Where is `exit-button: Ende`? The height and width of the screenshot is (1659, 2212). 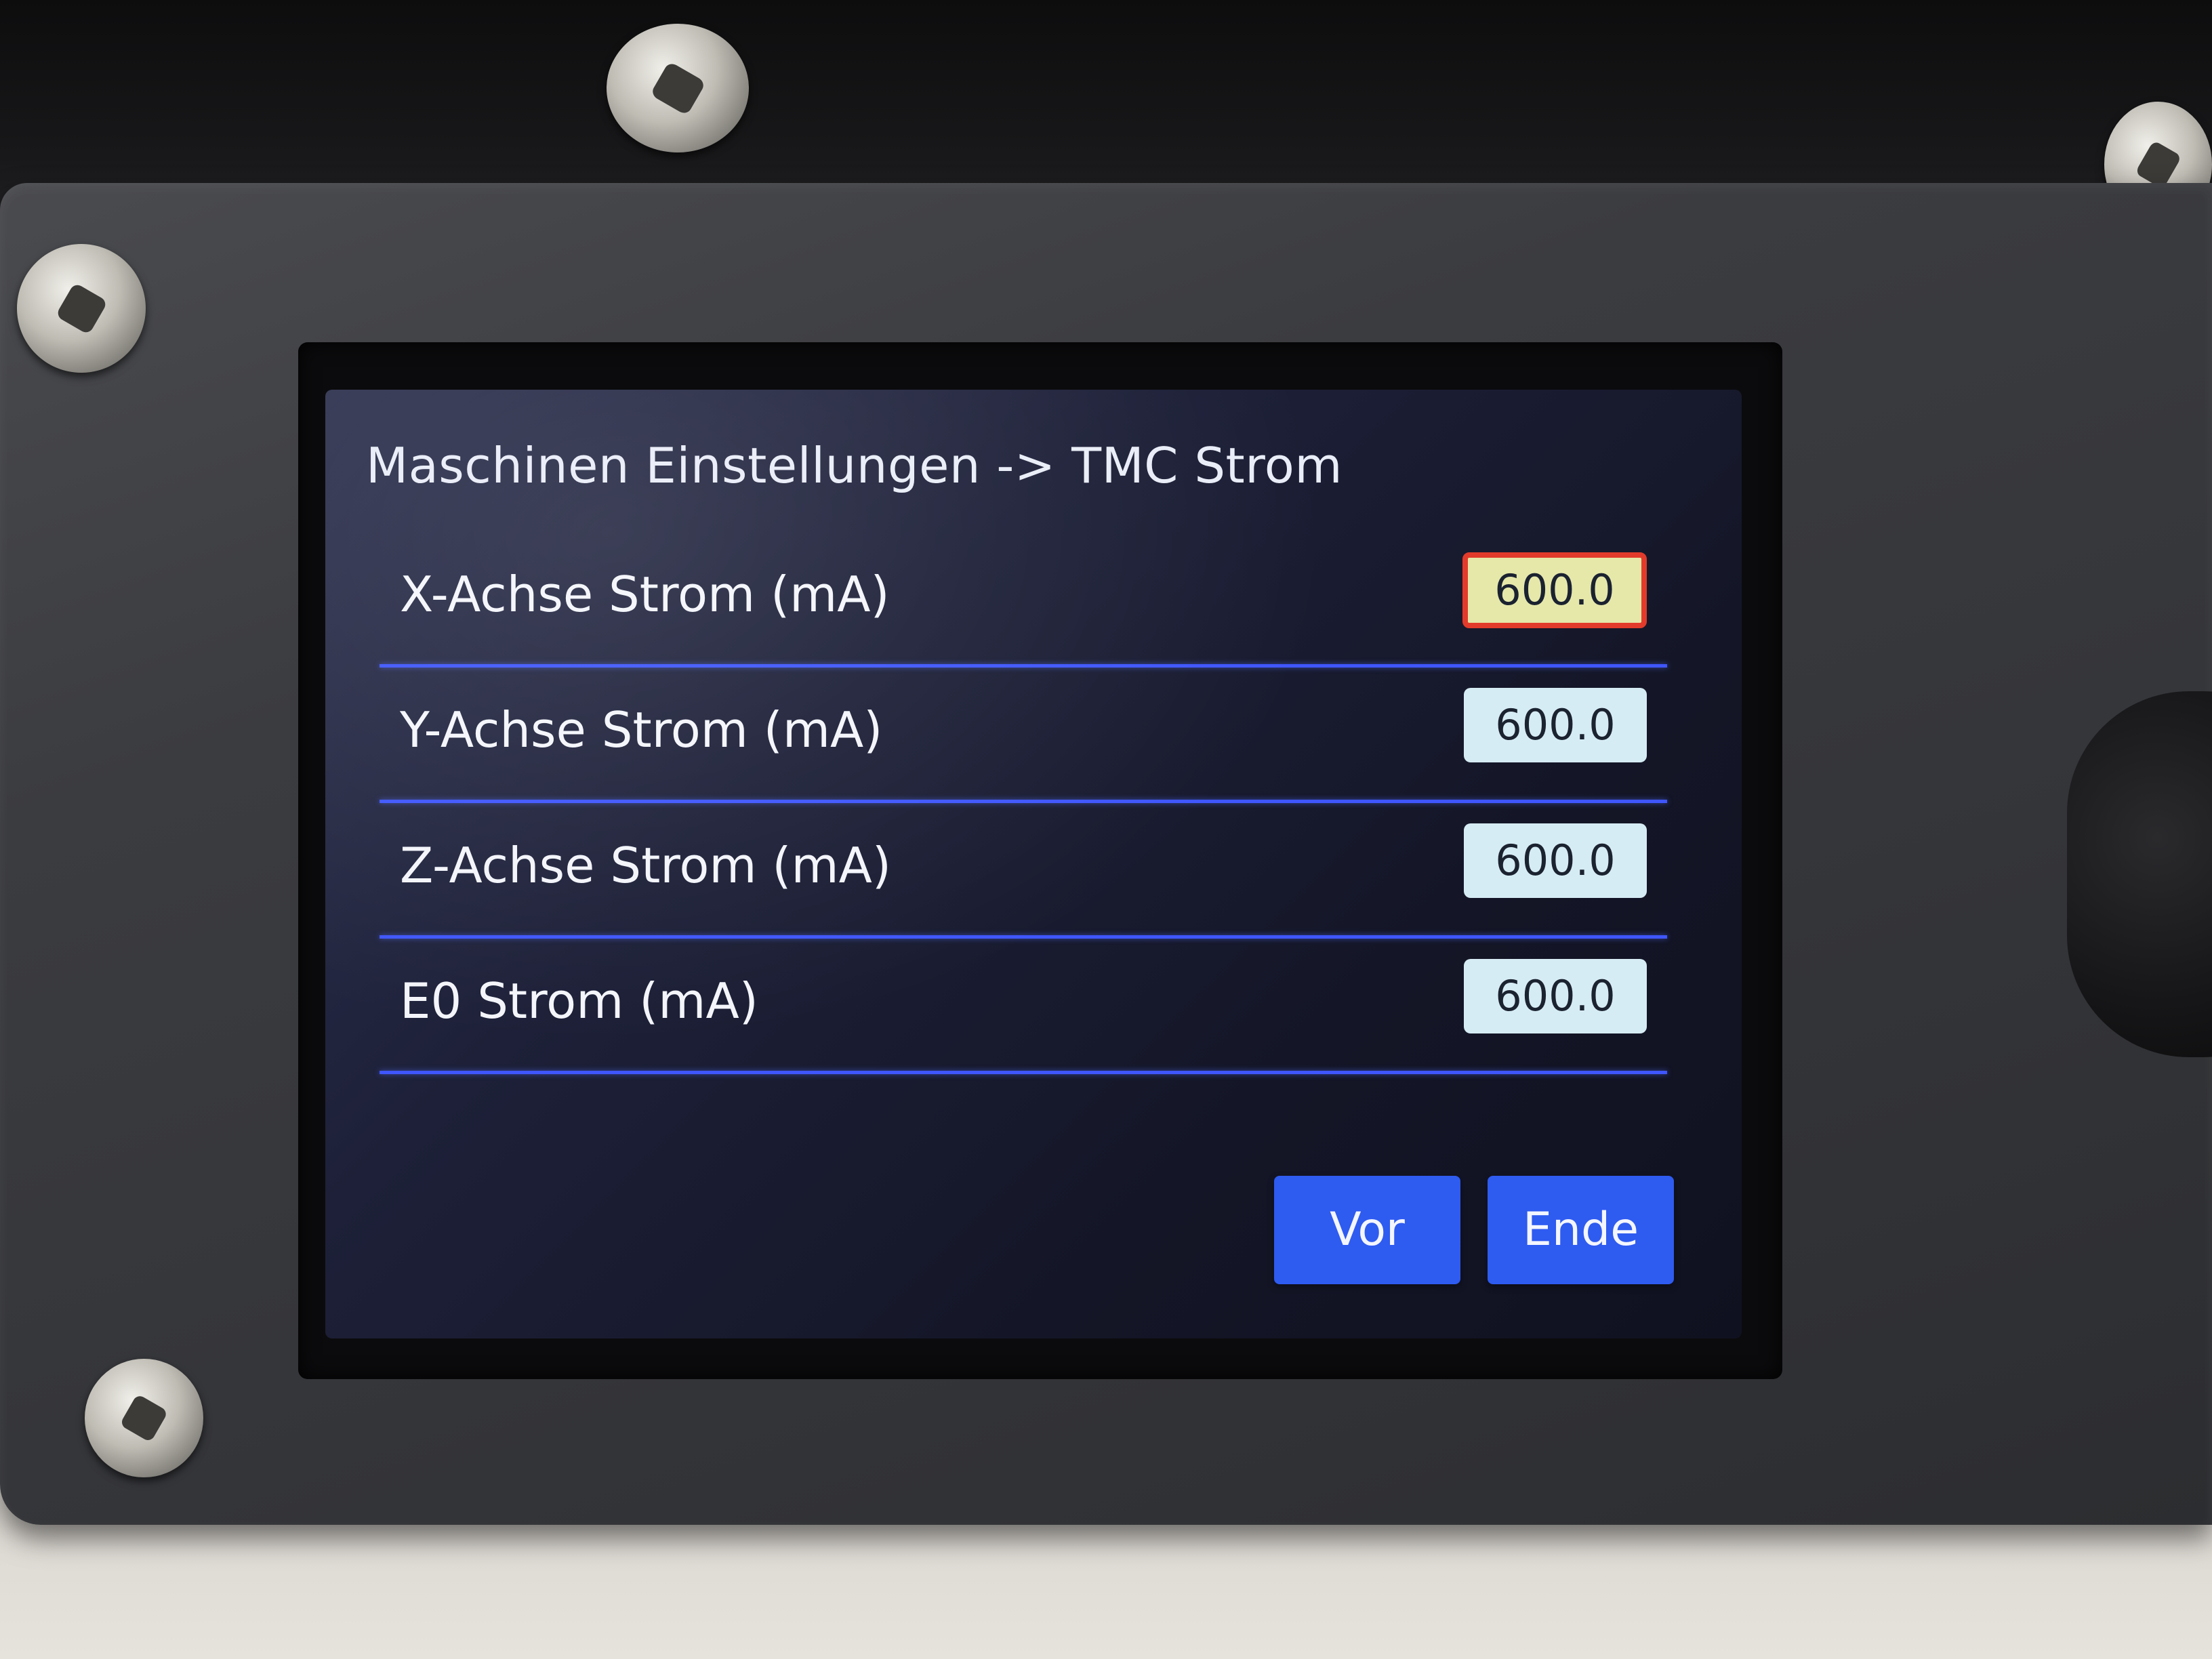
exit-button: Ende is located at coordinates (1581, 1230).